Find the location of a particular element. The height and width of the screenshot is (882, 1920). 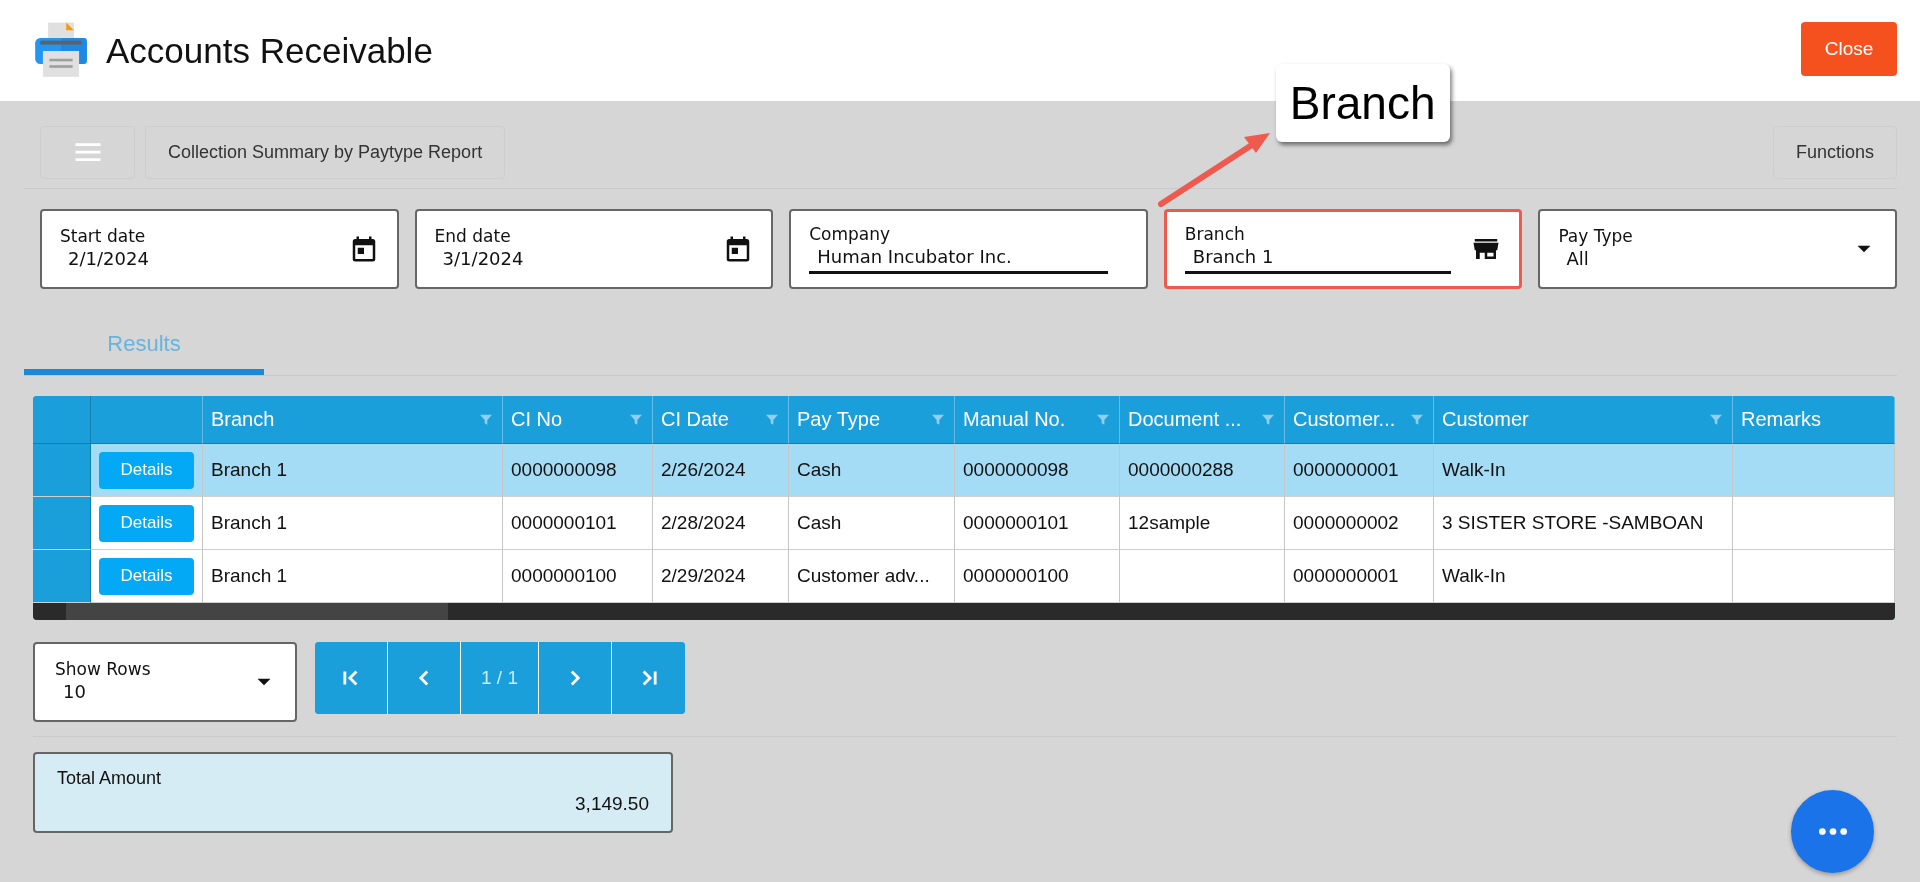

field-value: Human Incubator Inc. is located at coordinates (958, 259).